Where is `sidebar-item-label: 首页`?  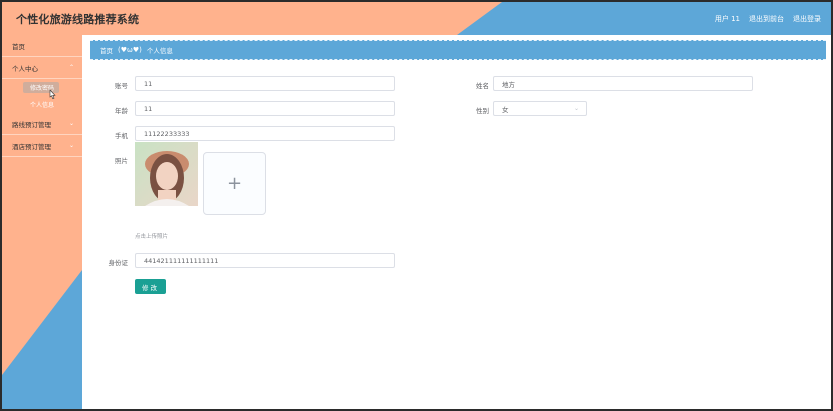 sidebar-item-label: 首页 is located at coordinates (18, 46).